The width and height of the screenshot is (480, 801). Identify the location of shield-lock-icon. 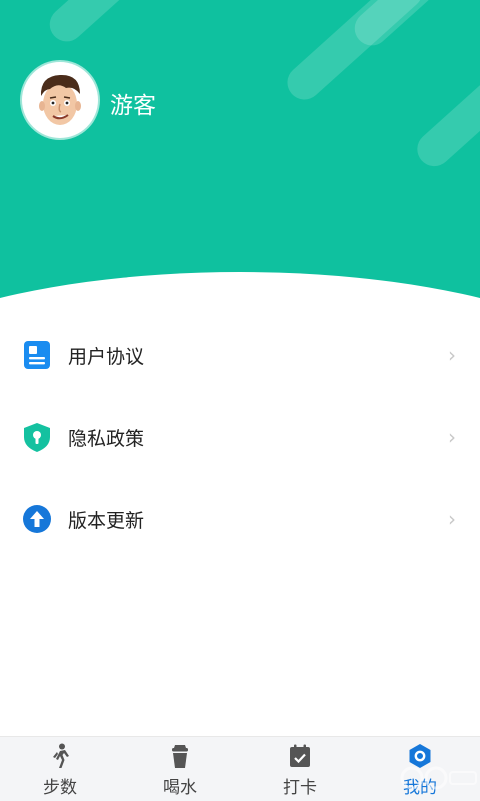
(37, 437).